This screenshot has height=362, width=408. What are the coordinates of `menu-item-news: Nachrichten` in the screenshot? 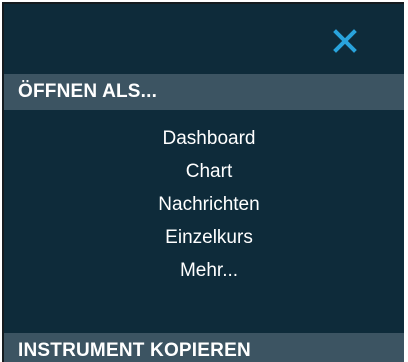 It's located at (204, 204).